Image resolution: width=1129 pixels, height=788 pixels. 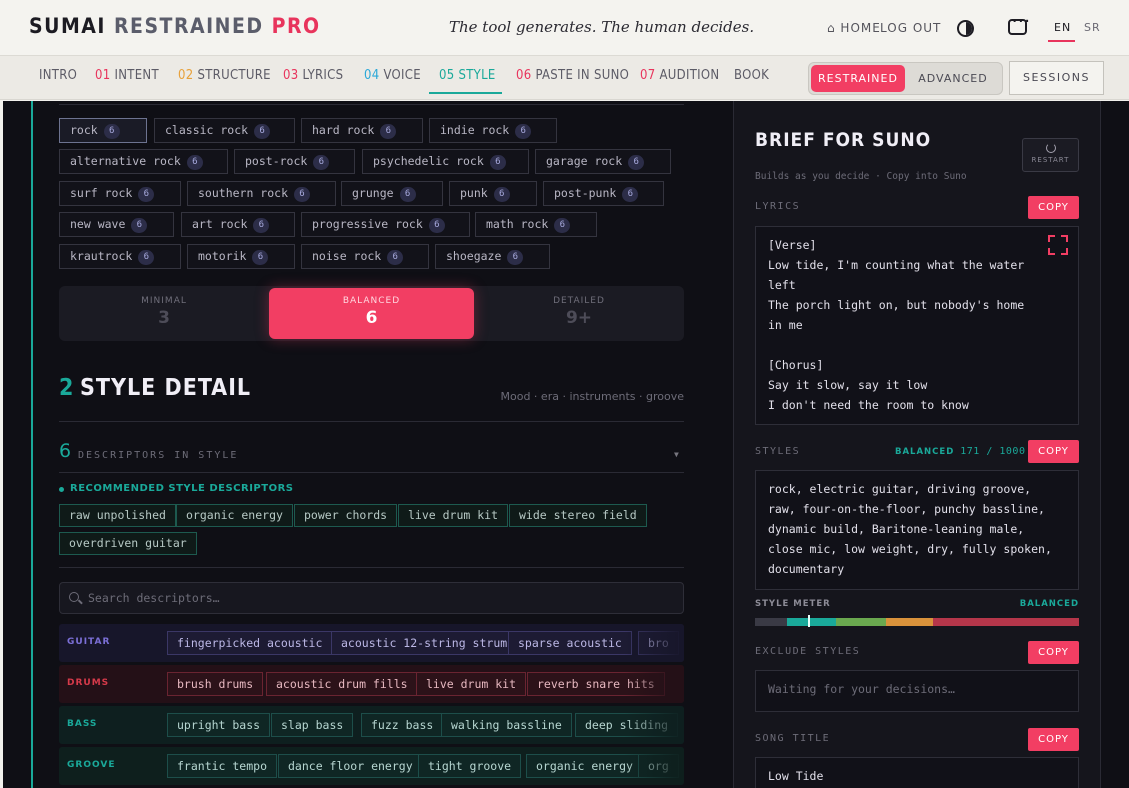 I want to click on meter-segment, so click(x=811, y=622).